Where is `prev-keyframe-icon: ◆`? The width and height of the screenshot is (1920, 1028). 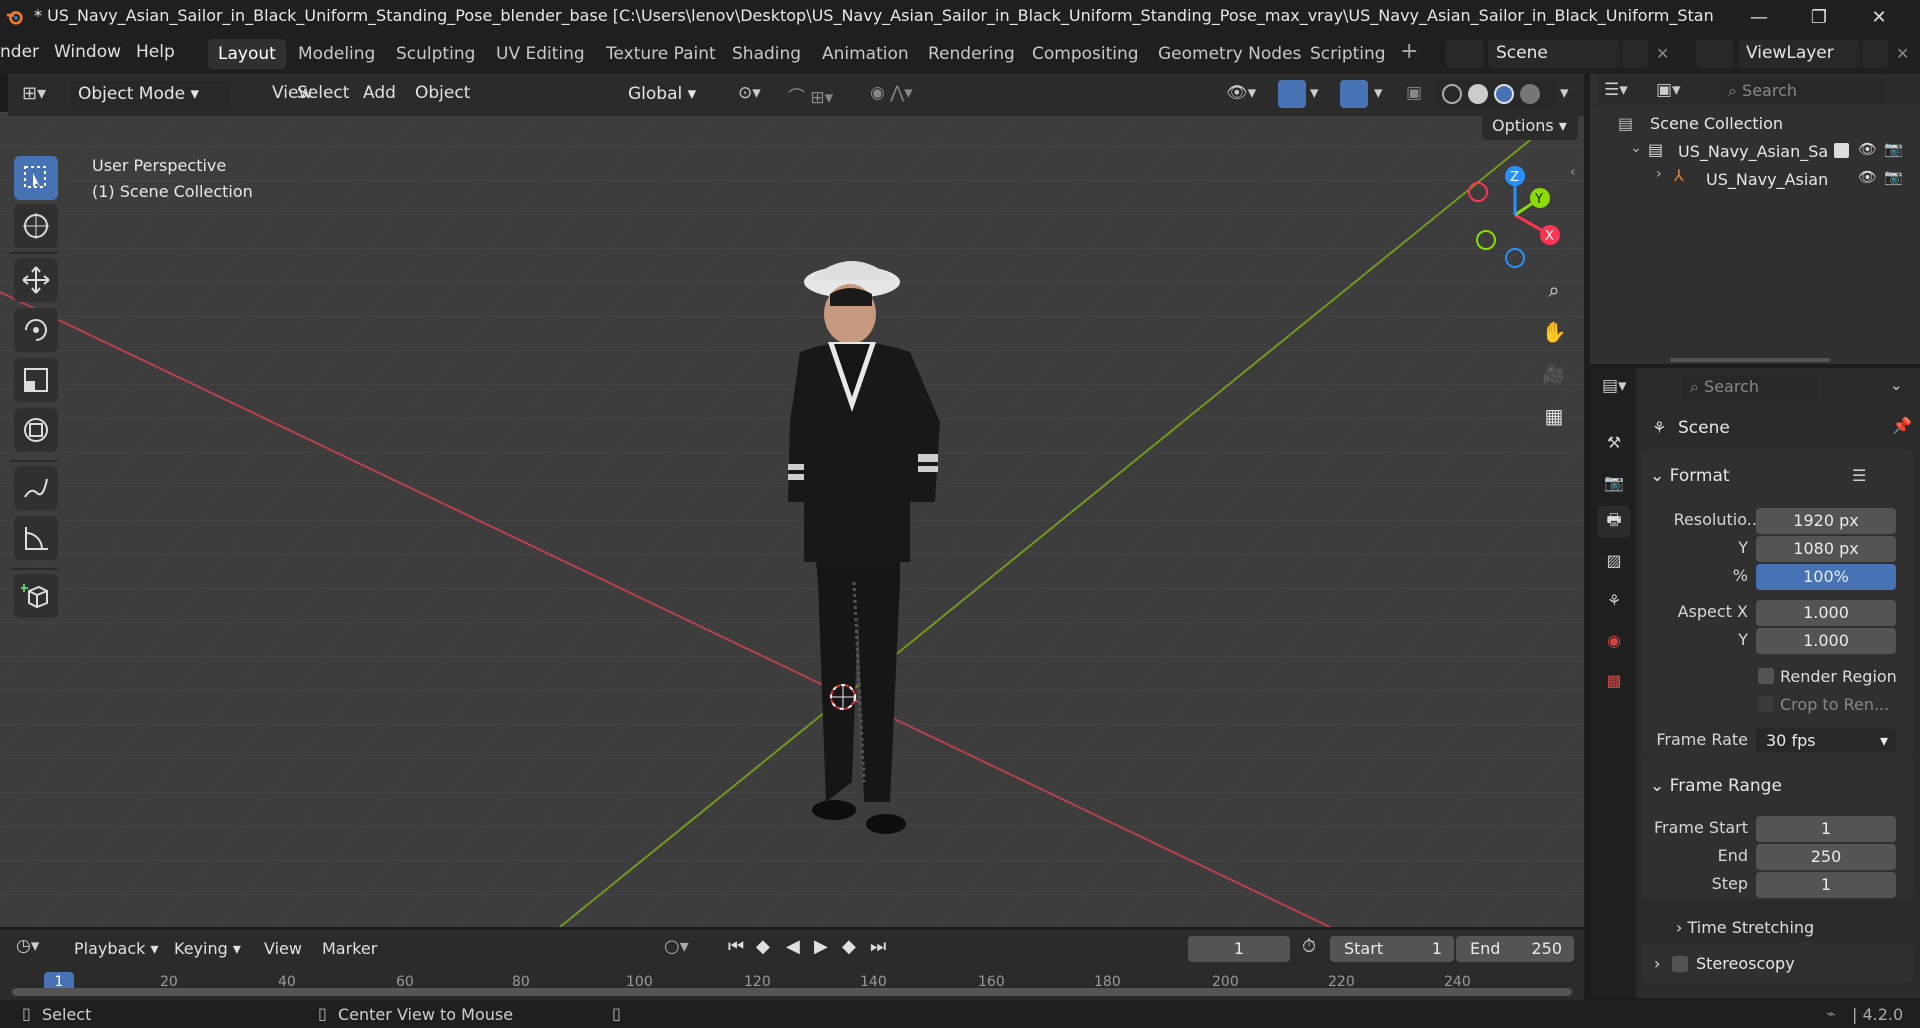 prev-keyframe-icon: ◆ is located at coordinates (763, 946).